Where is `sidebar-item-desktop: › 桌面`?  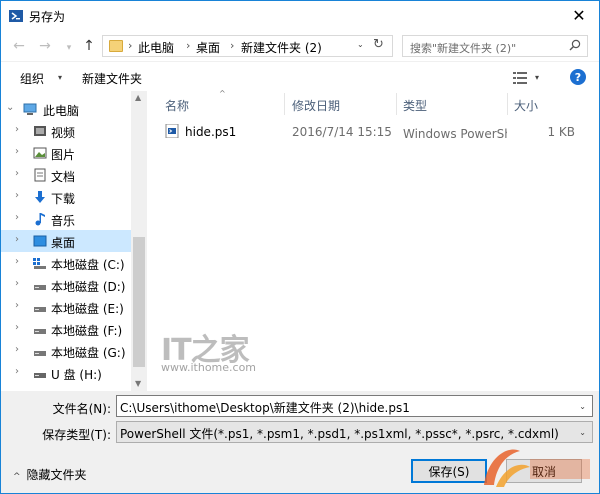
sidebar-item-desktop: › 桌面 is located at coordinates (66, 241).